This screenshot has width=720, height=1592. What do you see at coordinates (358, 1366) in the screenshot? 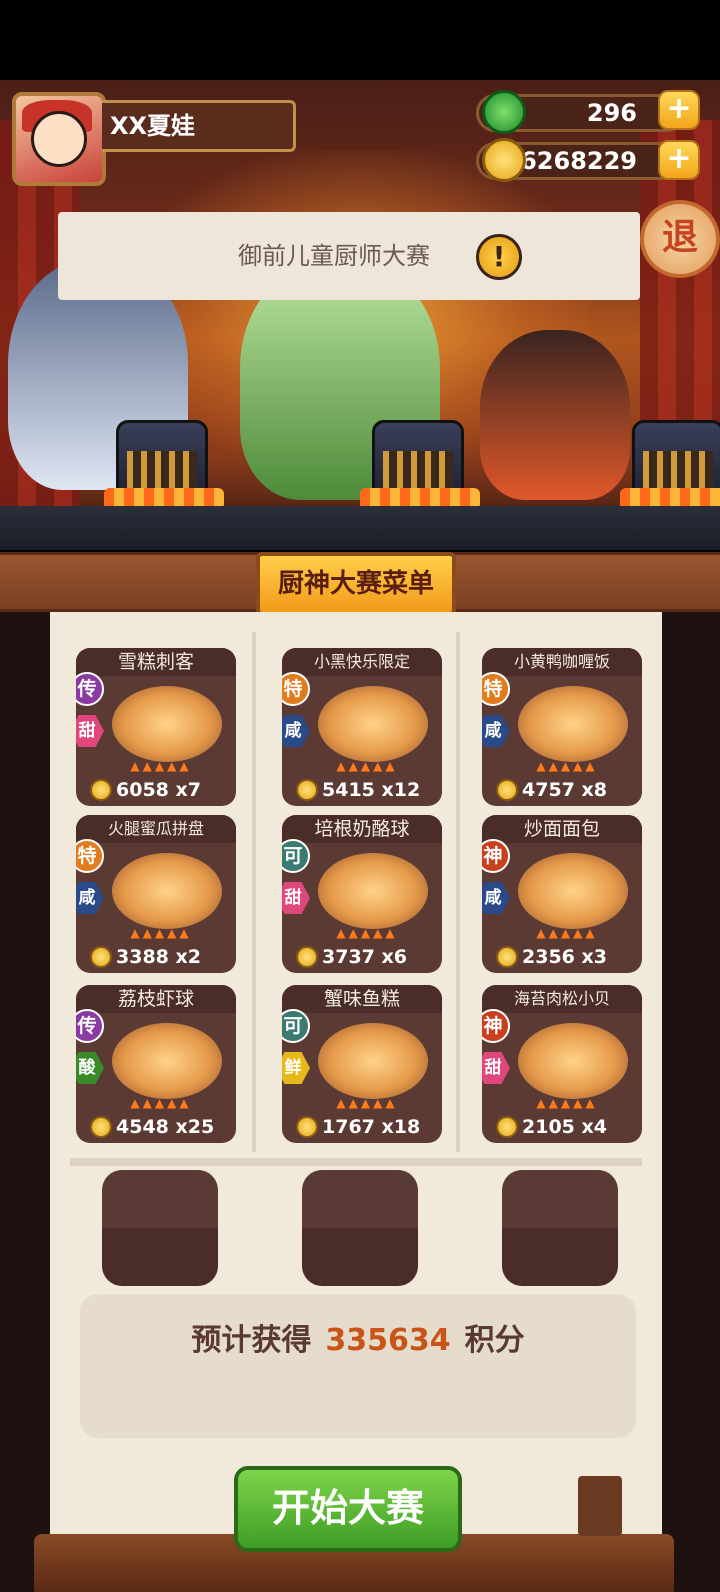
I see `expected-score-panel: 预计获得 335634 积分` at bounding box center [358, 1366].